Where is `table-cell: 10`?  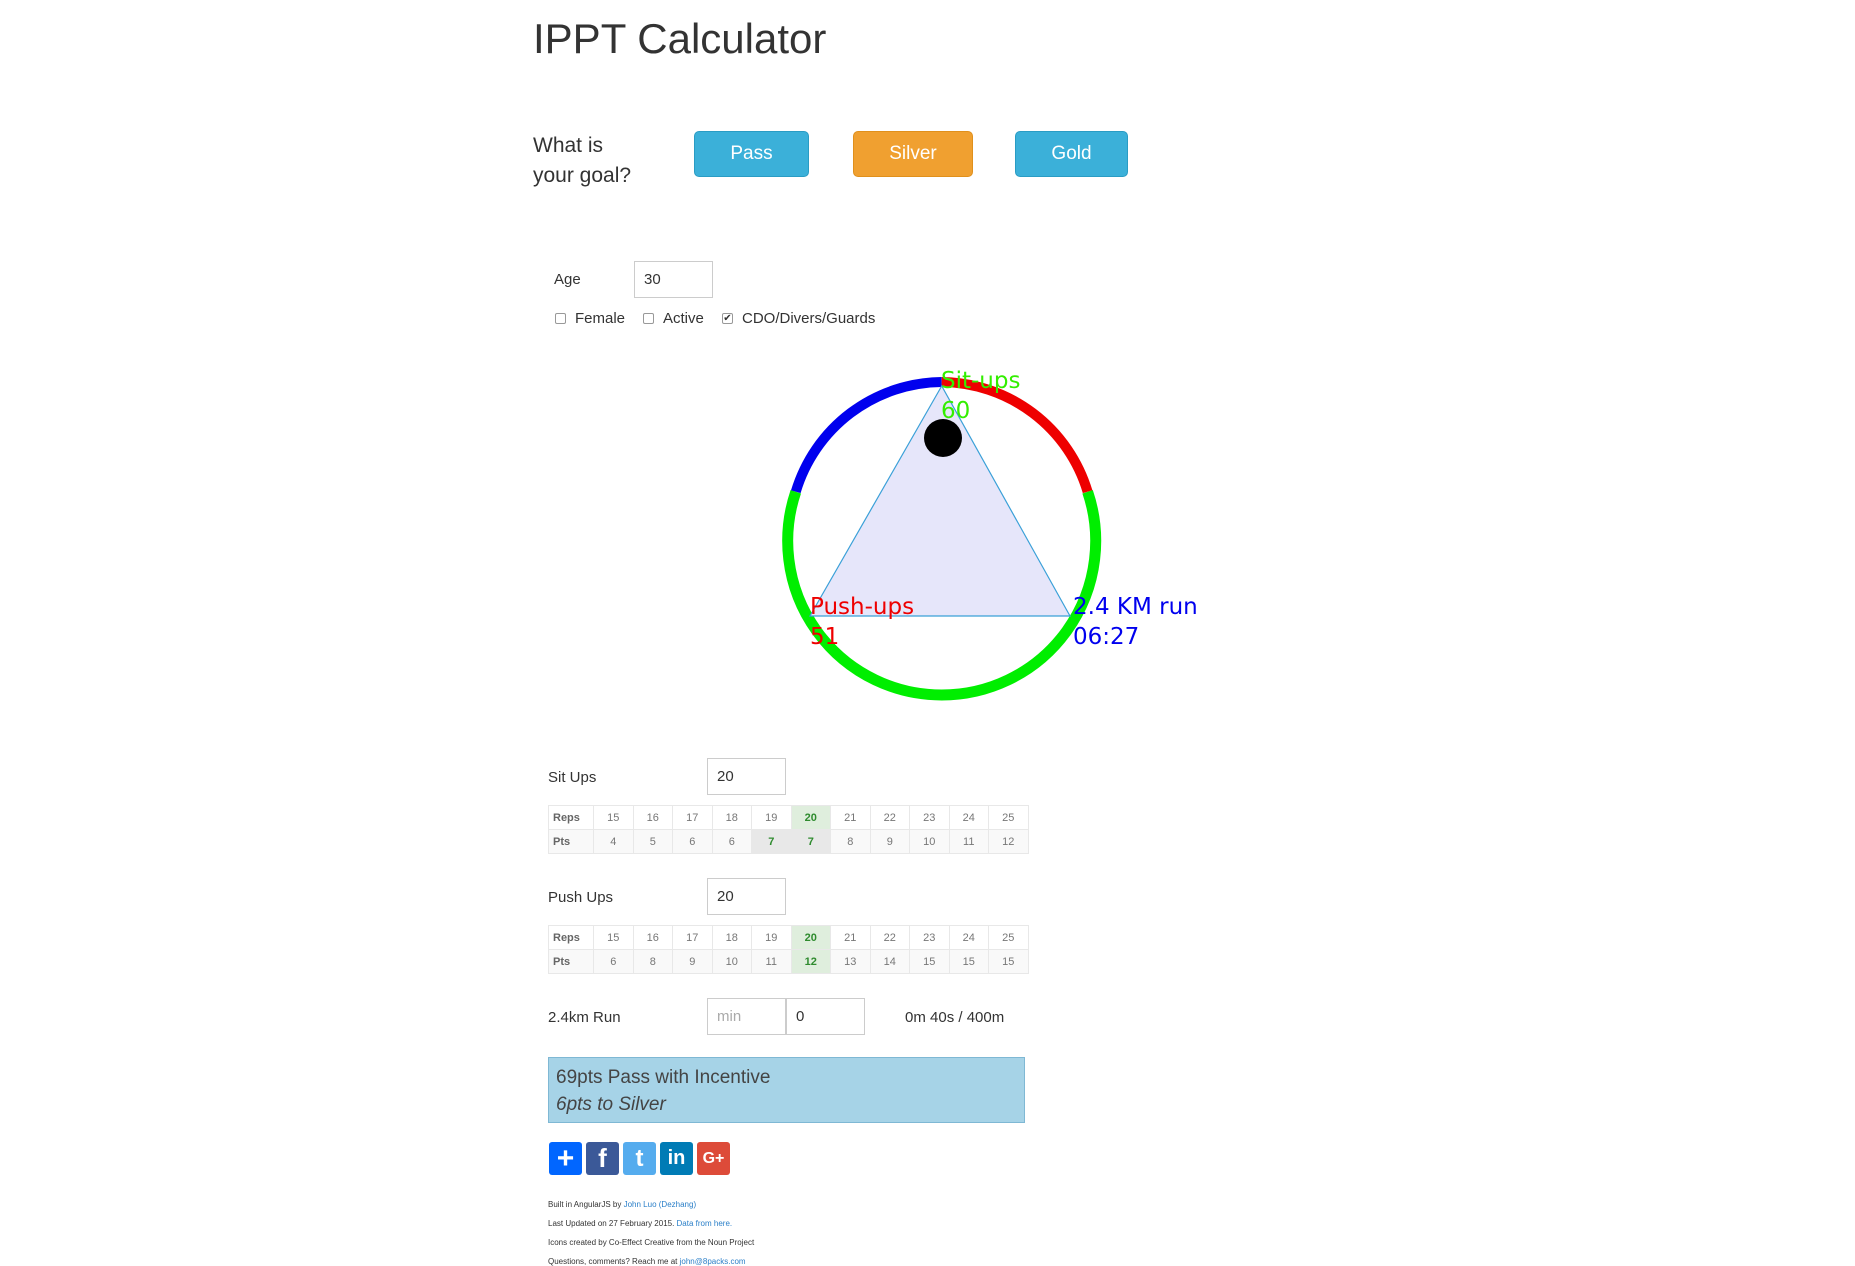 table-cell: 10 is located at coordinates (929, 841).